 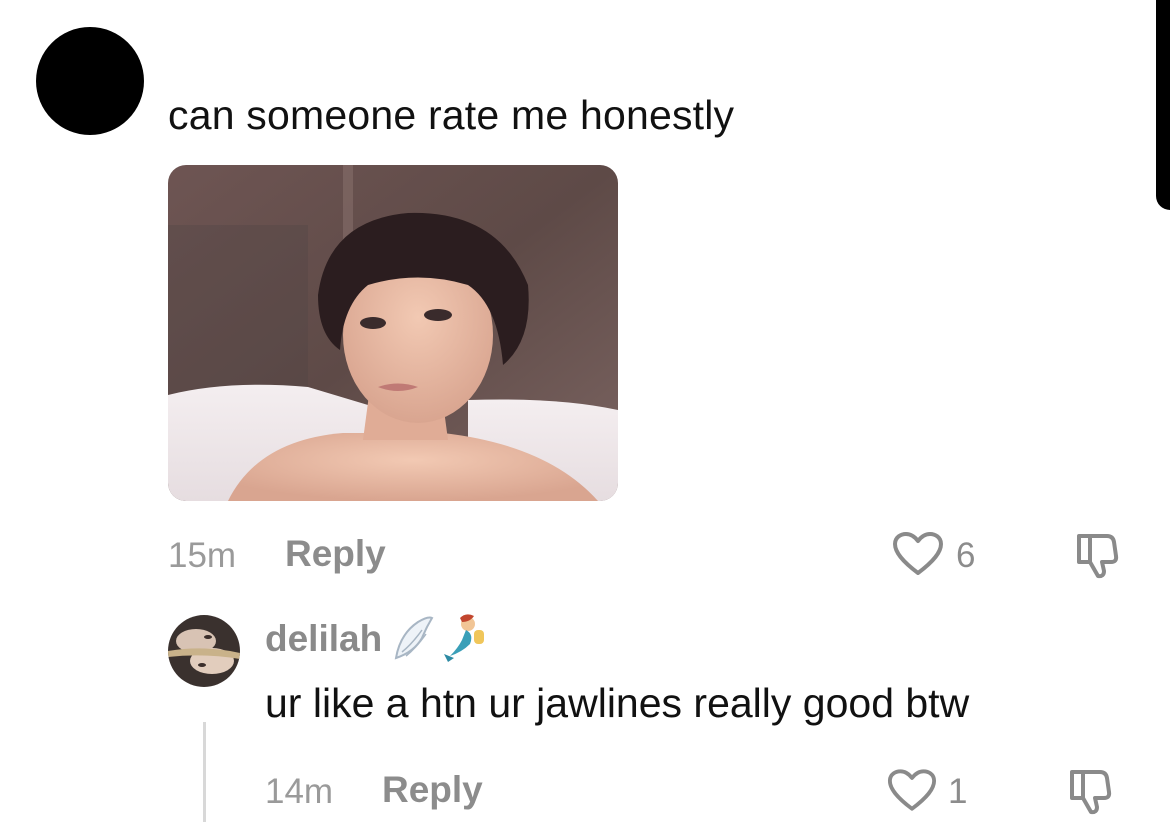 I want to click on like-button, so click(x=918, y=554).